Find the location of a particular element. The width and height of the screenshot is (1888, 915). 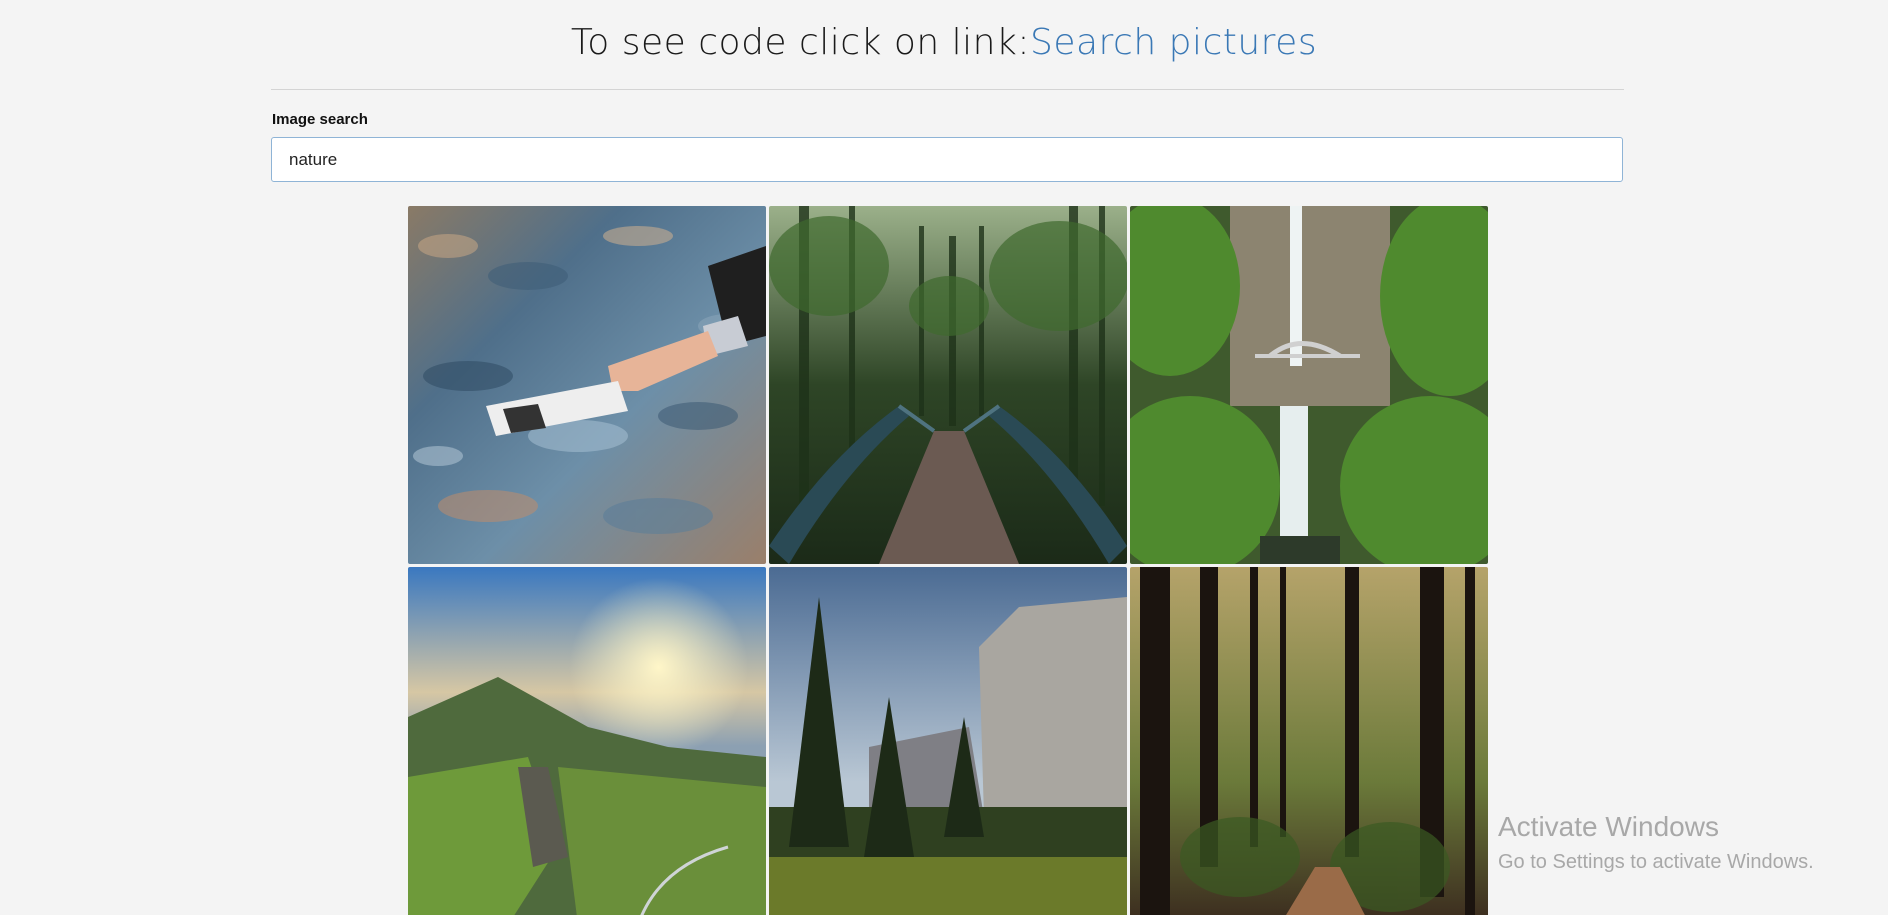

cliff-image is located at coordinates (948, 741).